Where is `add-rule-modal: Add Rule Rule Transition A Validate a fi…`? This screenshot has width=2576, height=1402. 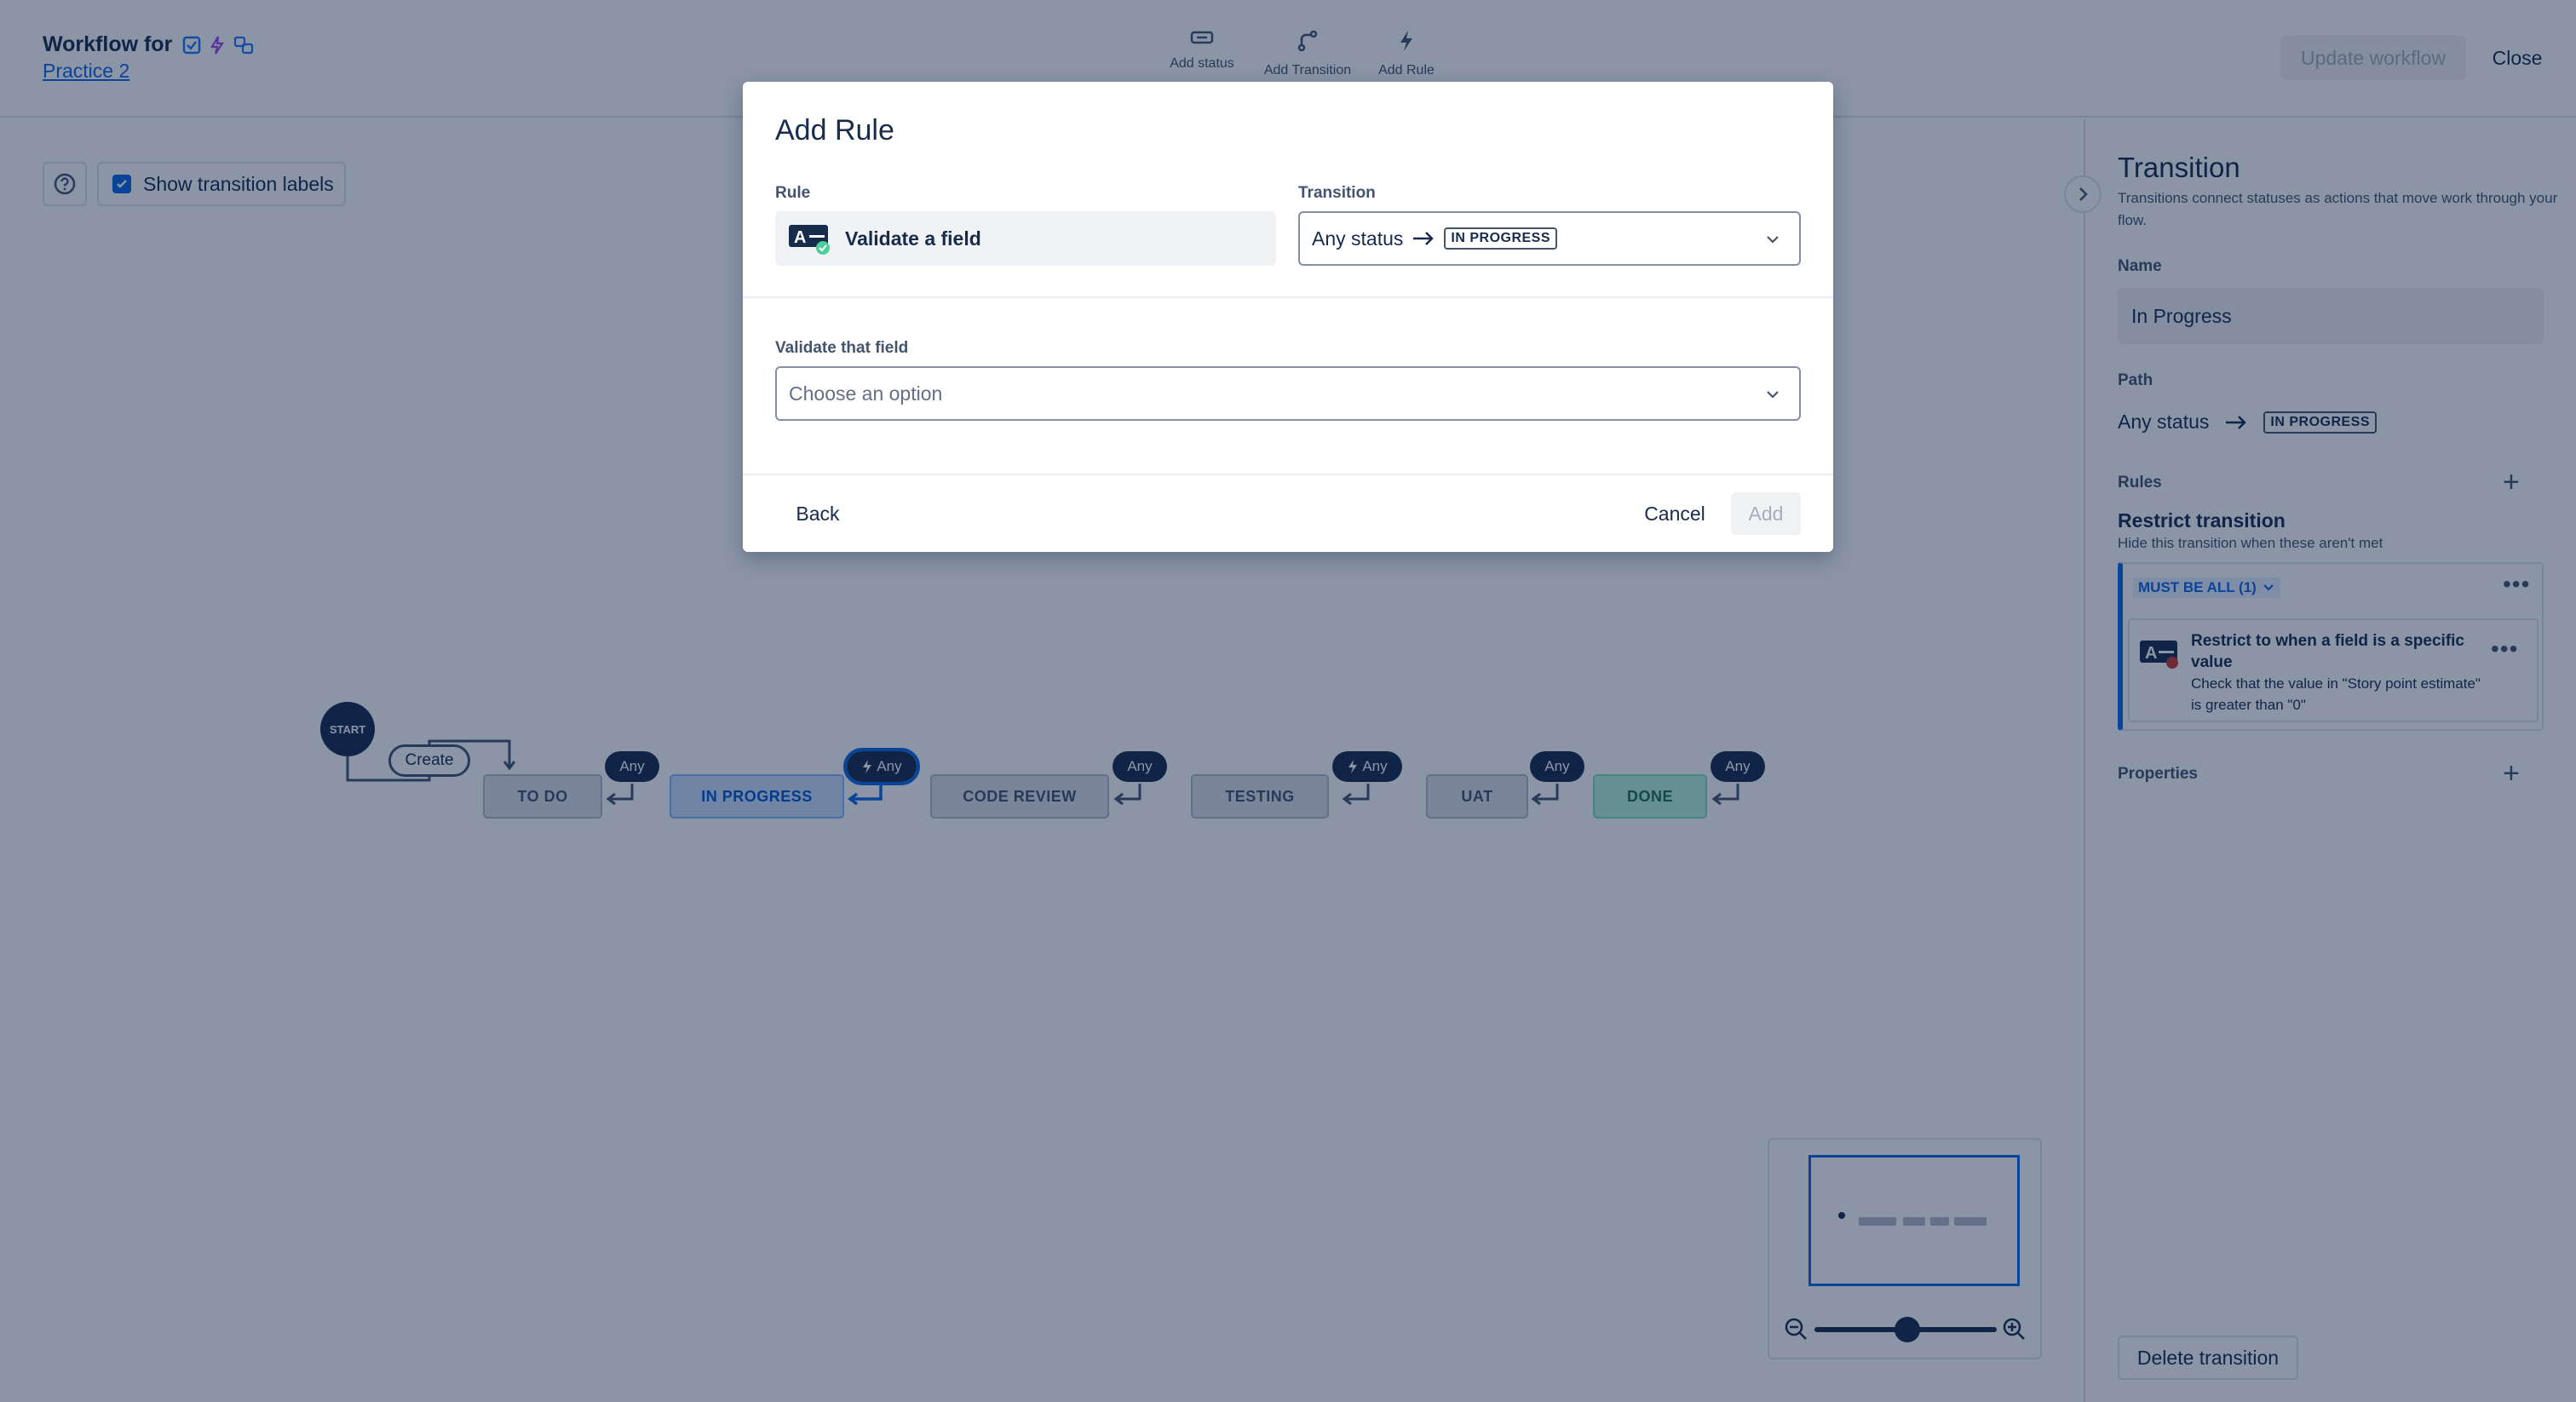
add-rule-modal: Add Rule Rule Transition A Validate a fi… is located at coordinates (1288, 317).